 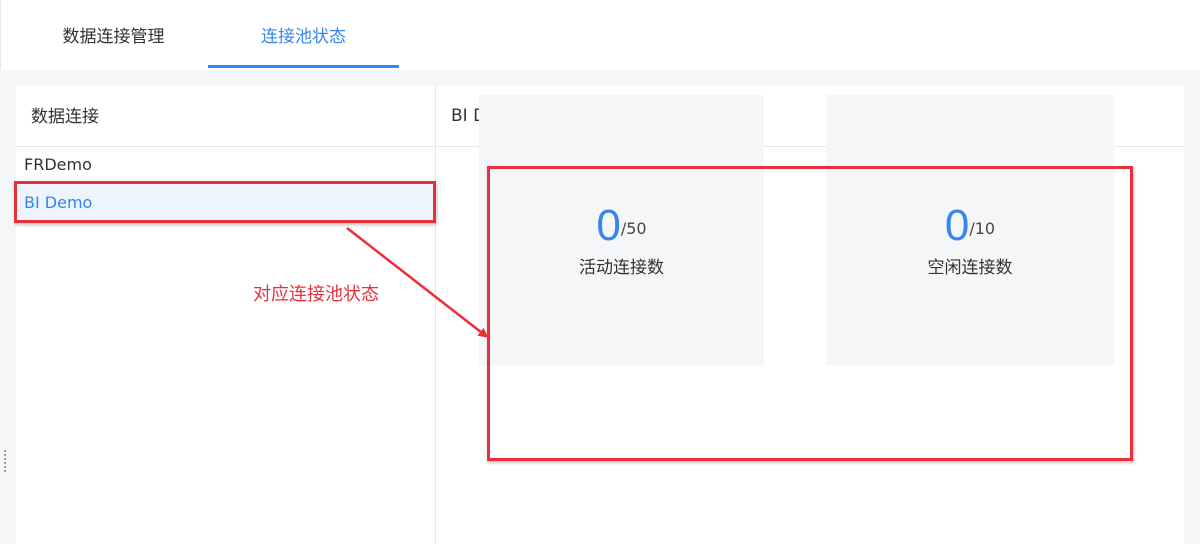 What do you see at coordinates (303, 35) in the screenshot?
I see `tab-connection-pool-status: 连接池状态` at bounding box center [303, 35].